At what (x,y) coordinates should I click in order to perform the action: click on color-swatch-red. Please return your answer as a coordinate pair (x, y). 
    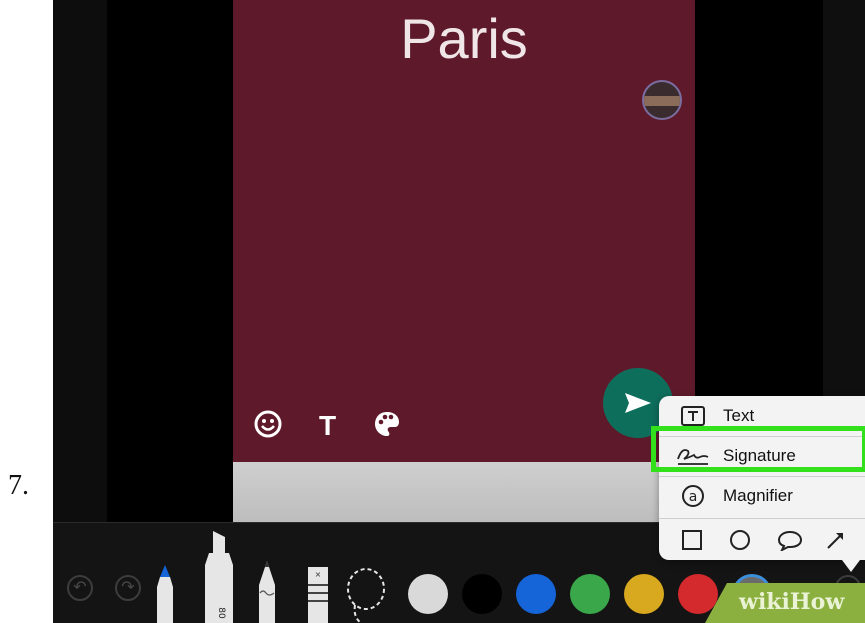
    Looking at the image, I should click on (698, 594).